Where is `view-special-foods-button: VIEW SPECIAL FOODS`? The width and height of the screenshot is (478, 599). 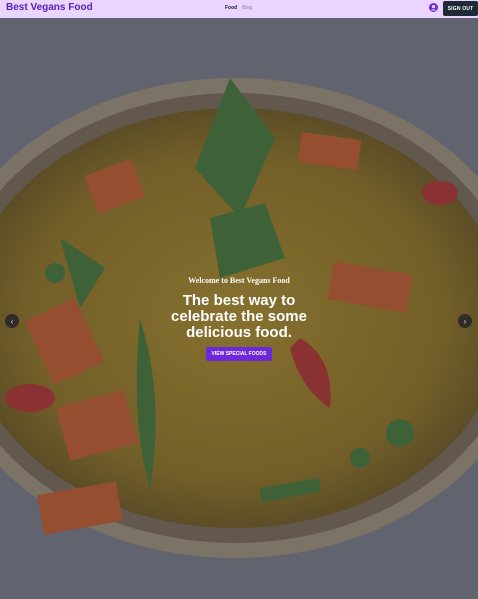 view-special-foods-button: VIEW SPECIAL FOODS is located at coordinates (239, 354).